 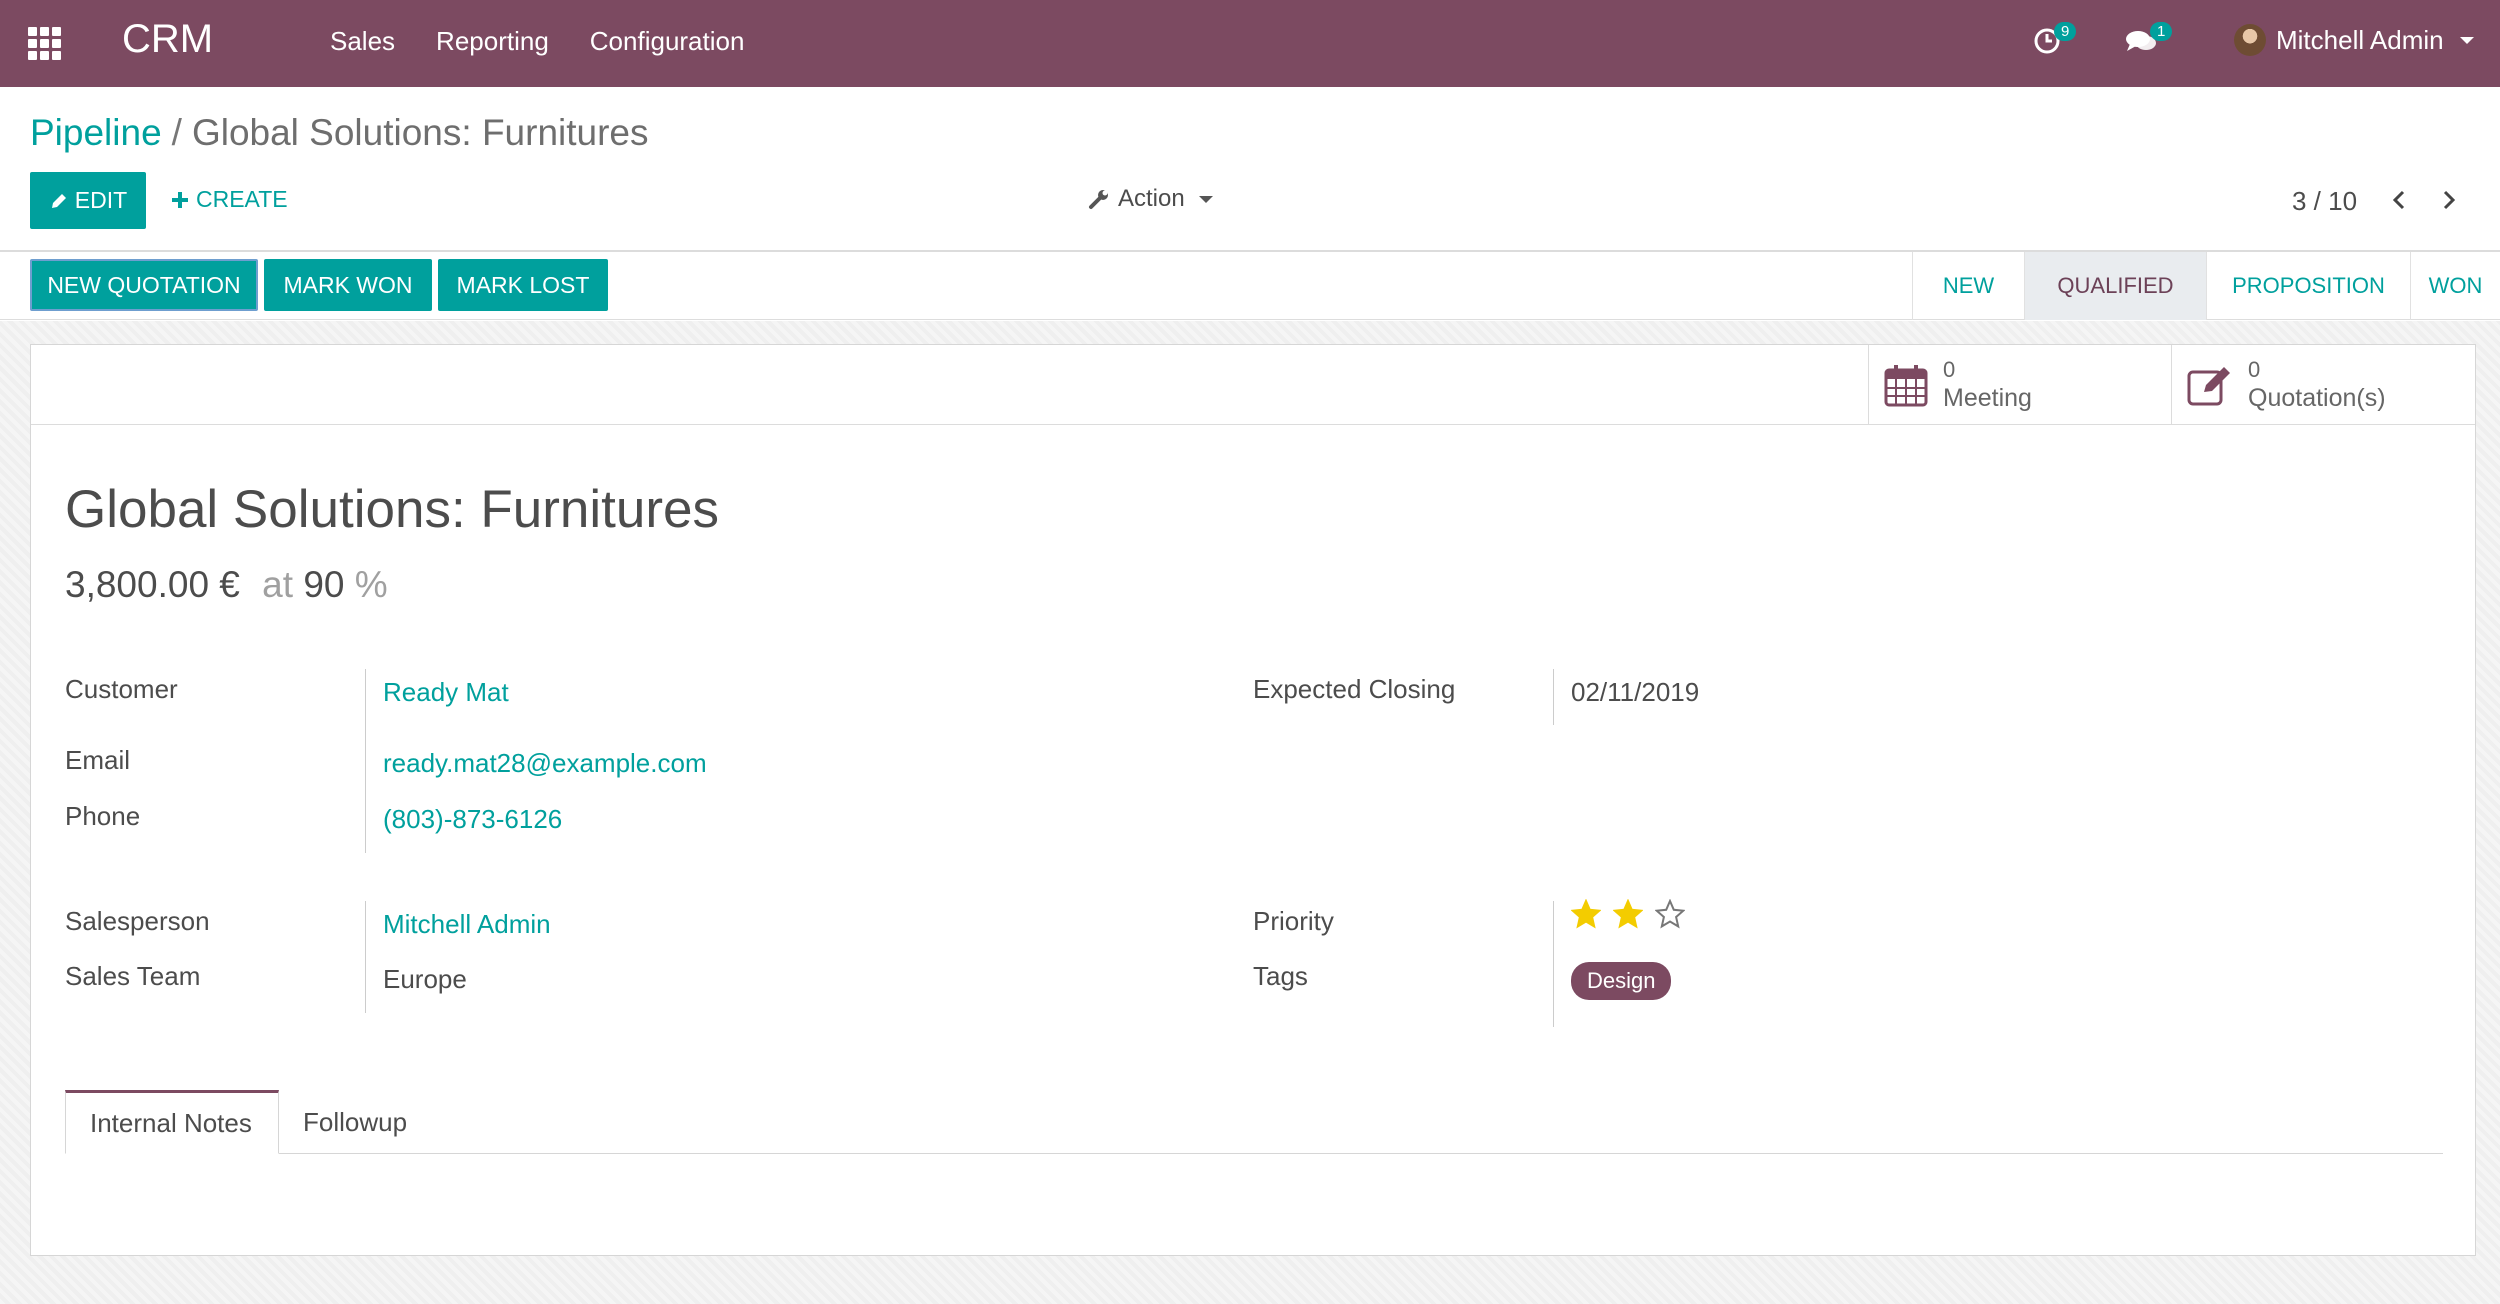 What do you see at coordinates (667, 41) in the screenshot?
I see `menu-item-configuration: Configuration` at bounding box center [667, 41].